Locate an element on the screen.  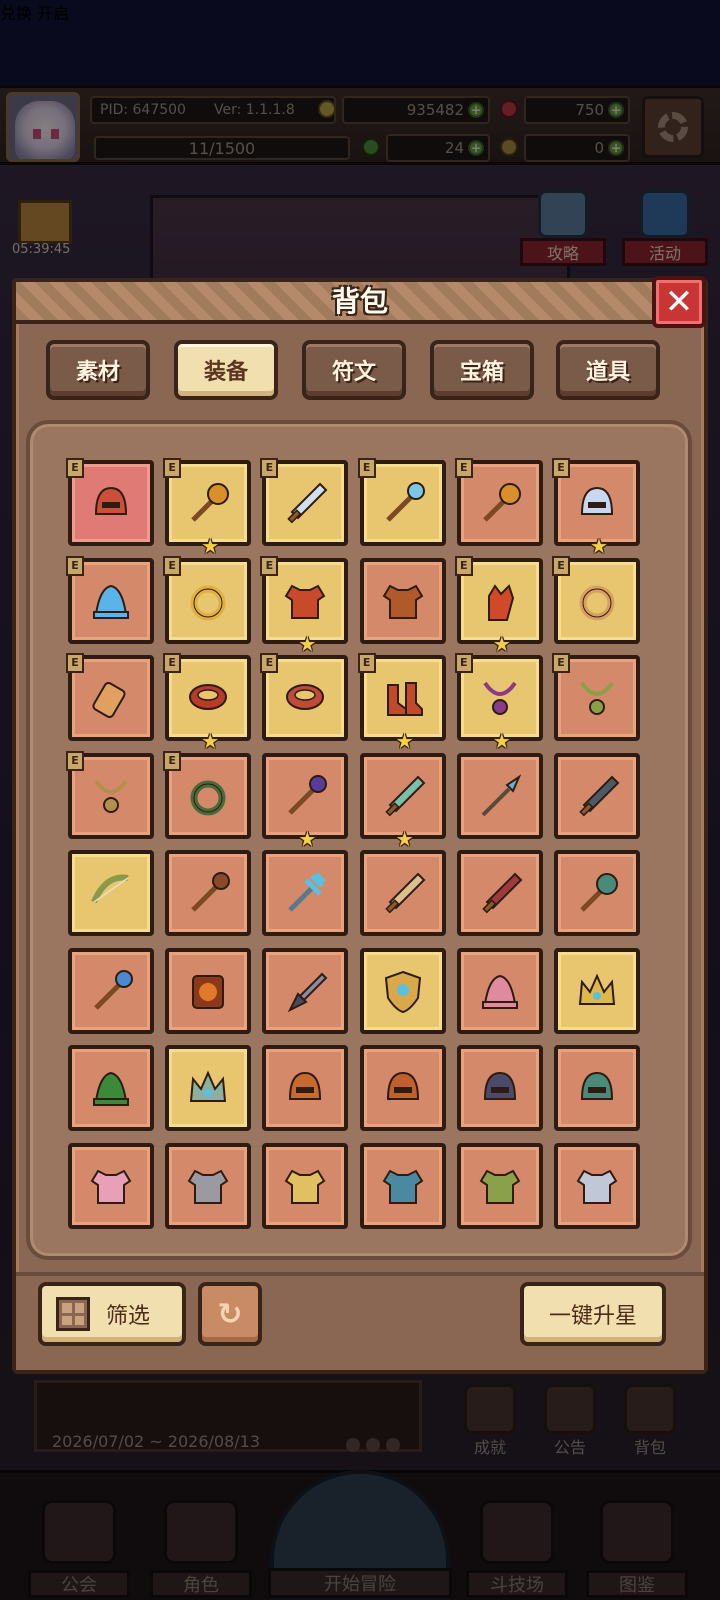
panel-title: 背包 is located at coordinates (359, 301).